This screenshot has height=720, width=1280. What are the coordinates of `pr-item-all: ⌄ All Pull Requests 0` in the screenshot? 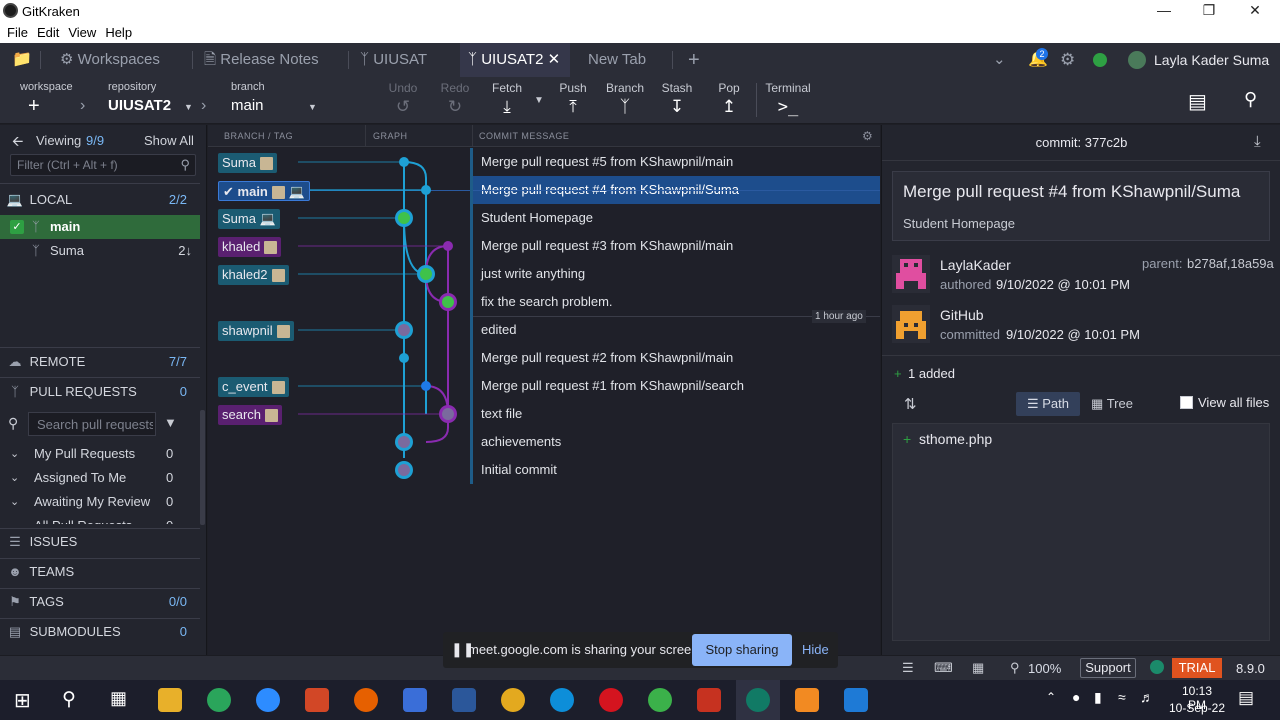 It's located at (100, 519).